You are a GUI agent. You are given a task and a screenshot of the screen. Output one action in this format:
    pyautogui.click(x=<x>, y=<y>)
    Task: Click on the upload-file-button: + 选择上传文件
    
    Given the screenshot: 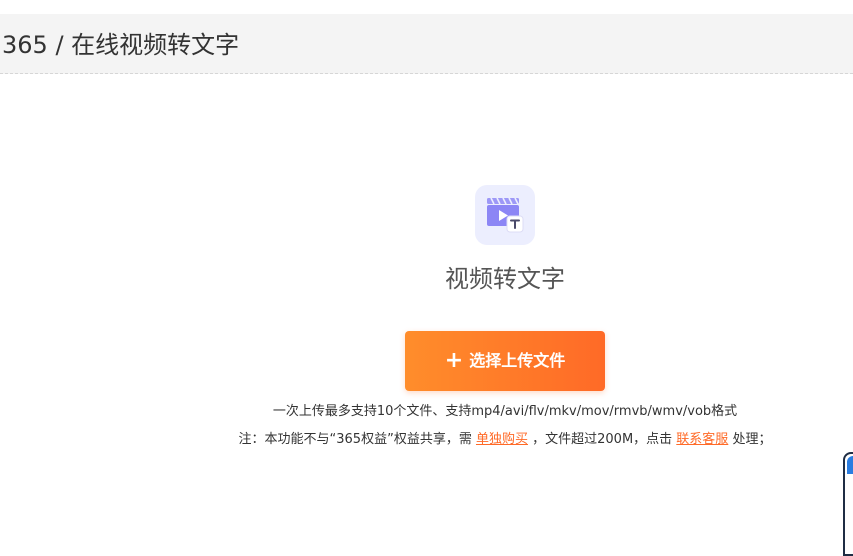 What is the action you would take?
    pyautogui.click(x=505, y=361)
    